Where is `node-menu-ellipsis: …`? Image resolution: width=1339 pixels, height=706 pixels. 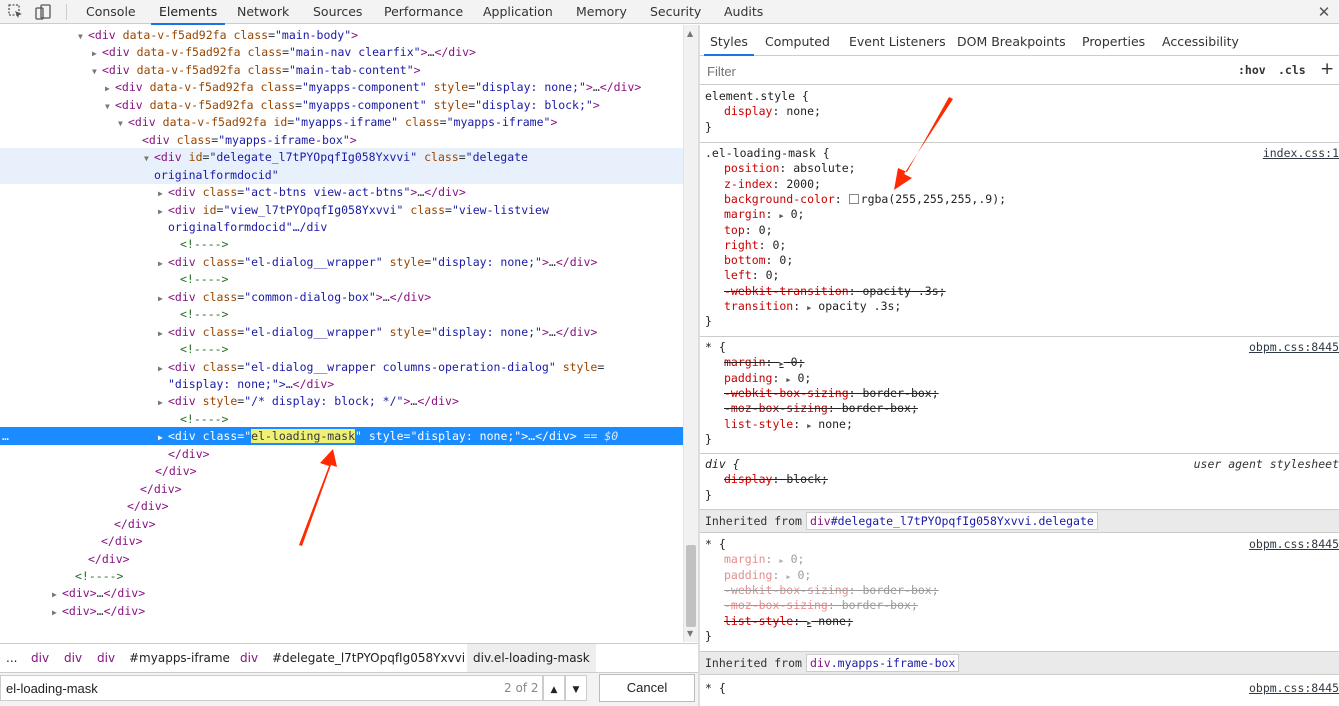 node-menu-ellipsis: … is located at coordinates (5, 436).